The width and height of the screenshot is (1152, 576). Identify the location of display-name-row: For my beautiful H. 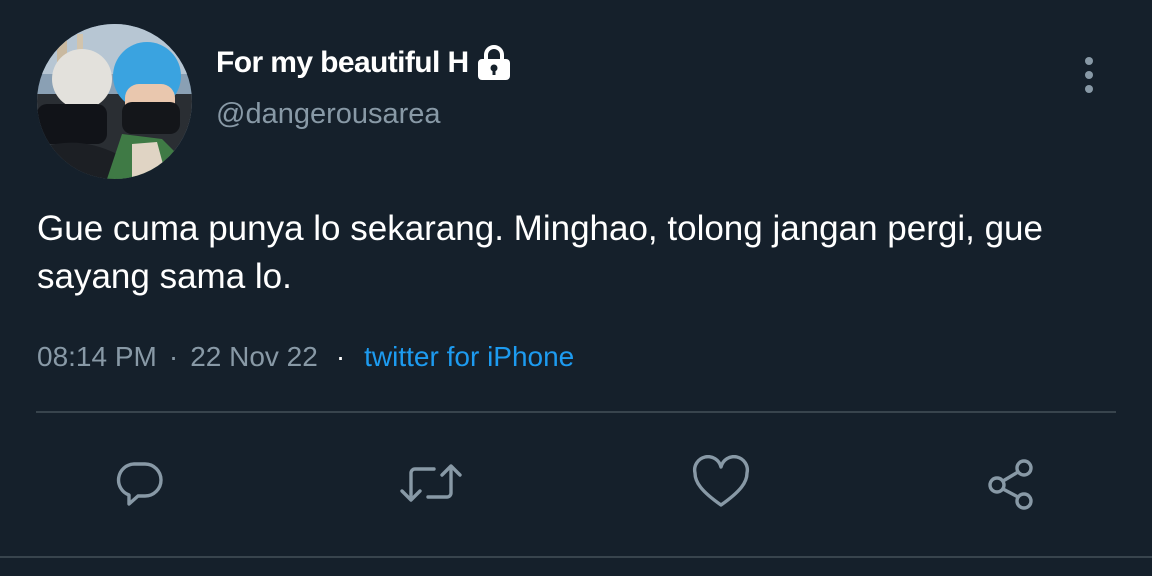
(363, 63).